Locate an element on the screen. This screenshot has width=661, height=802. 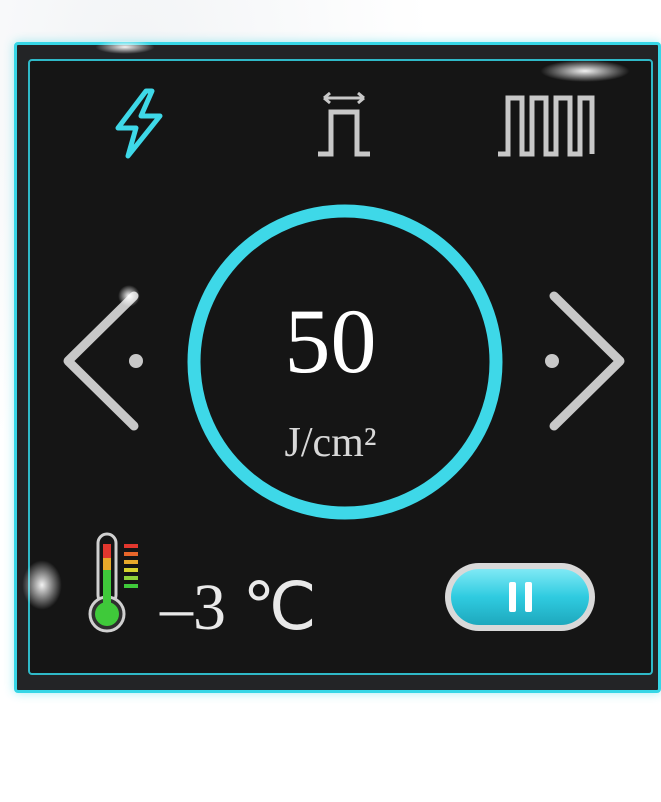
thermometer-icon is located at coordinates (118, 585).